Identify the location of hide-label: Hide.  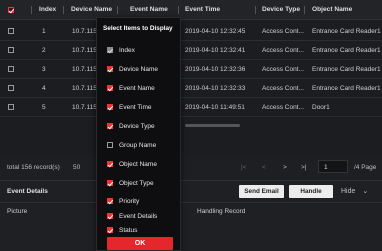
(348, 191).